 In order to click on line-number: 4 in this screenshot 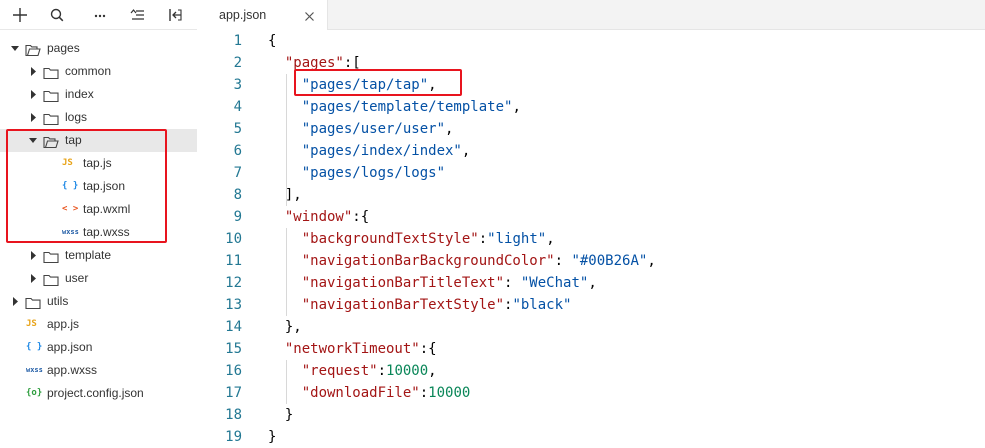, I will do `click(237, 107)`.